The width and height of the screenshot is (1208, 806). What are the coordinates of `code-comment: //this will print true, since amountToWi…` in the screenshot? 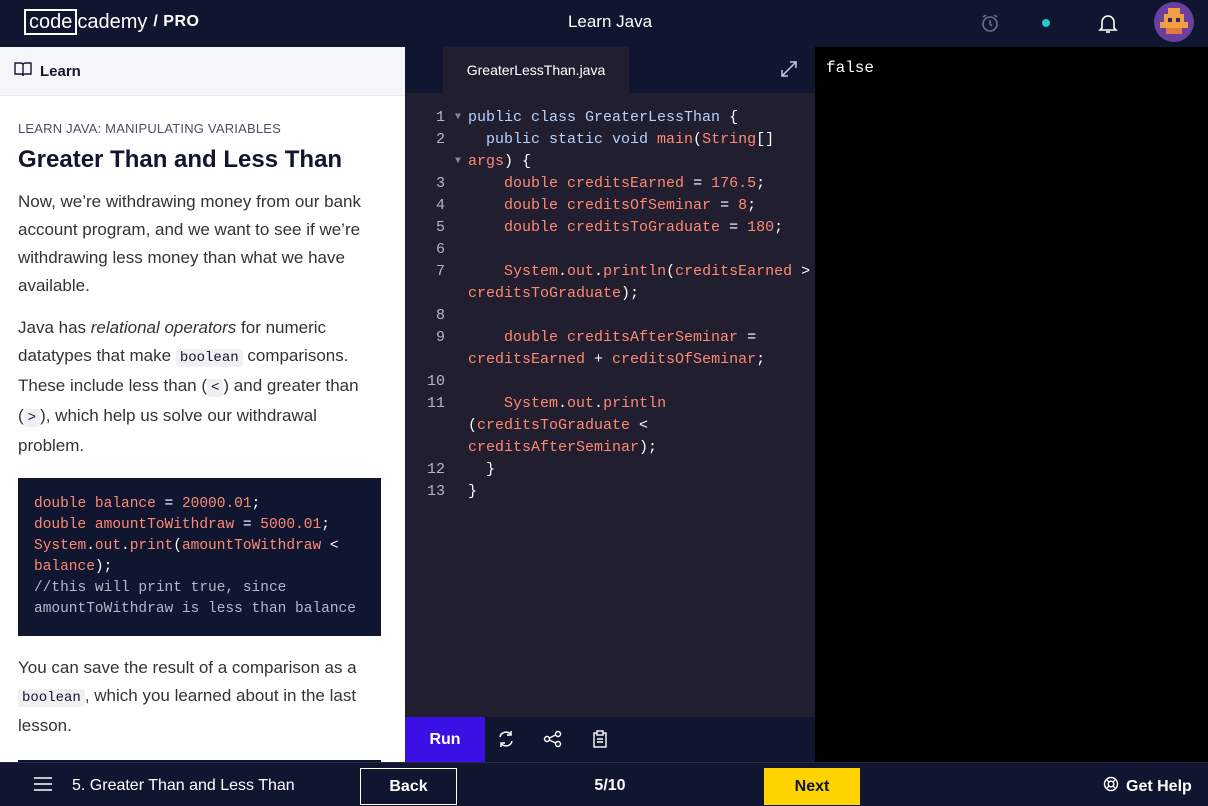 It's located at (195, 598).